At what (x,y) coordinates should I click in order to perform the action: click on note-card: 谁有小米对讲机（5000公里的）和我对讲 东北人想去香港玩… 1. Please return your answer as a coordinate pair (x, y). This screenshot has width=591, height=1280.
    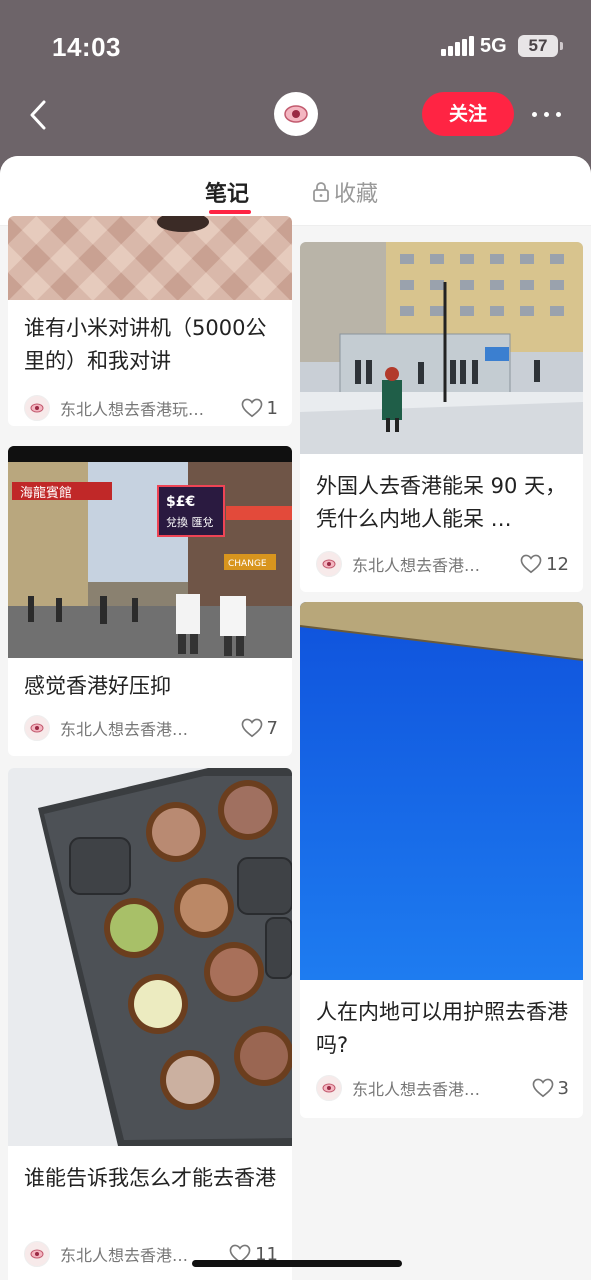
    Looking at the image, I should click on (150, 321).